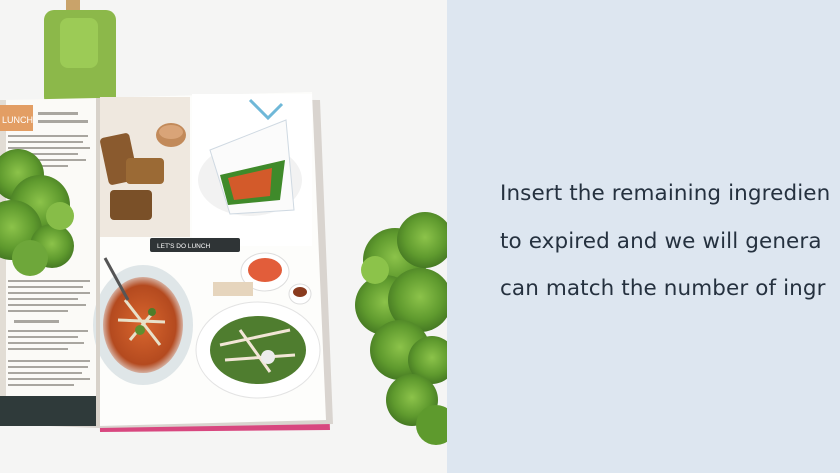  I want to click on banner-label: LET'S DO LUNCH, so click(184, 246).